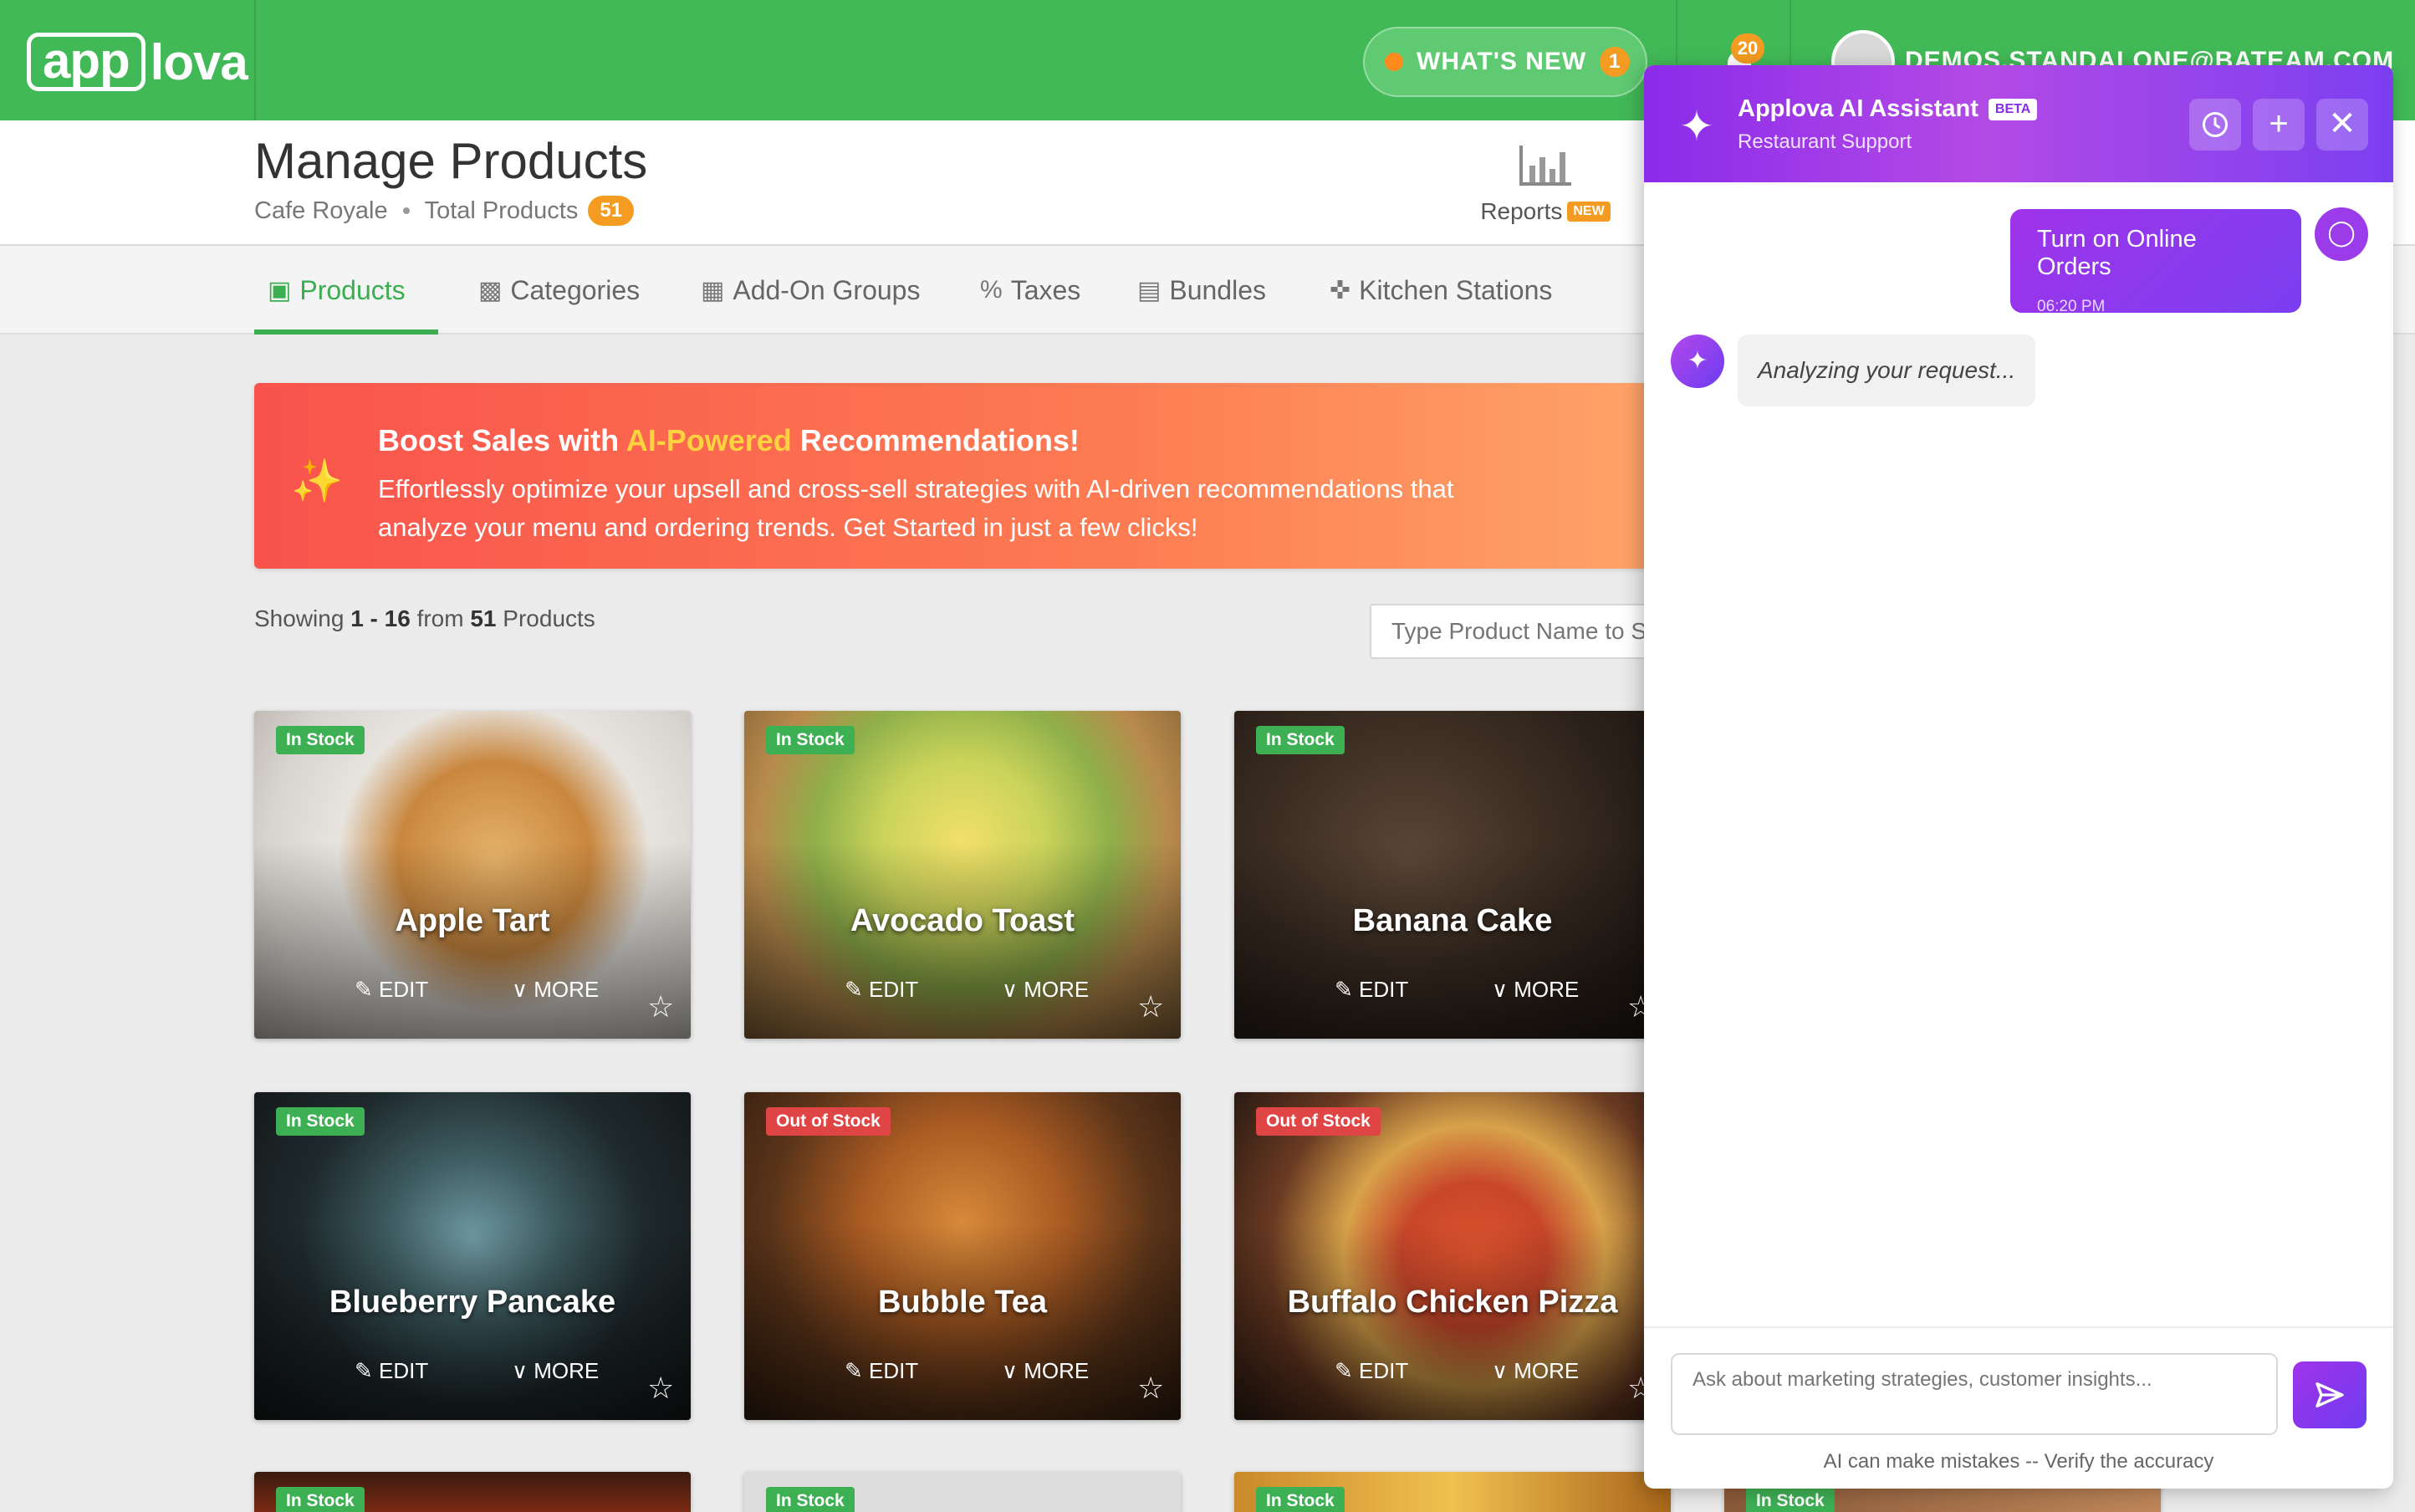  I want to click on location-name: Cafe Royale, so click(321, 210).